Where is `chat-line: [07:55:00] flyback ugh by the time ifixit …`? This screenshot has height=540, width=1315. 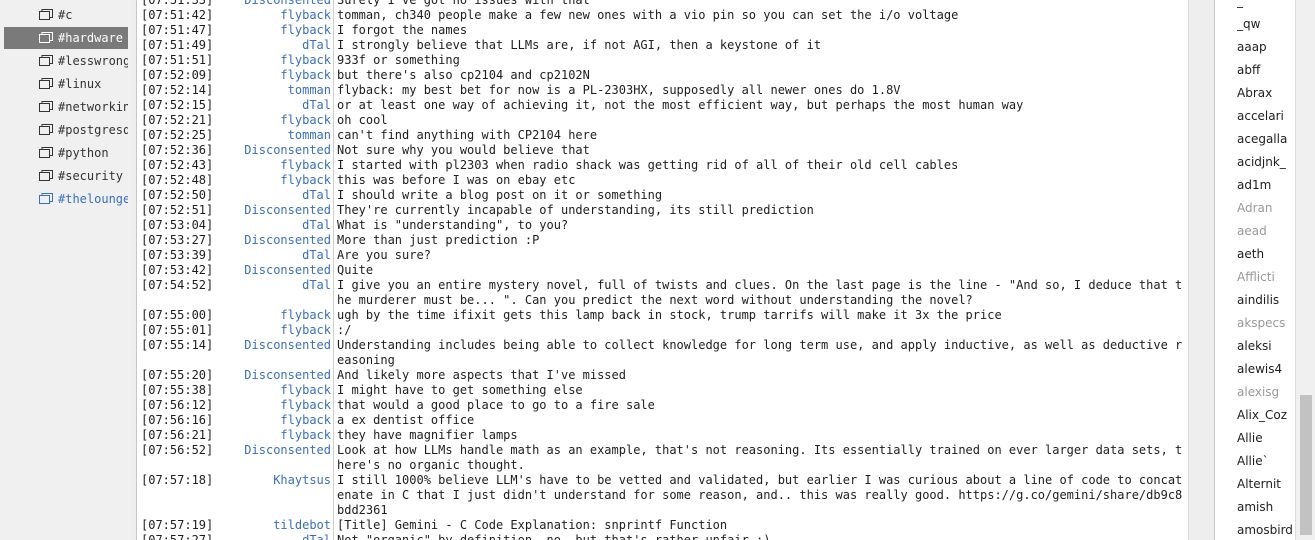
chat-line: [07:55:00] flyback ugh by the time ifixit … is located at coordinates (664, 315).